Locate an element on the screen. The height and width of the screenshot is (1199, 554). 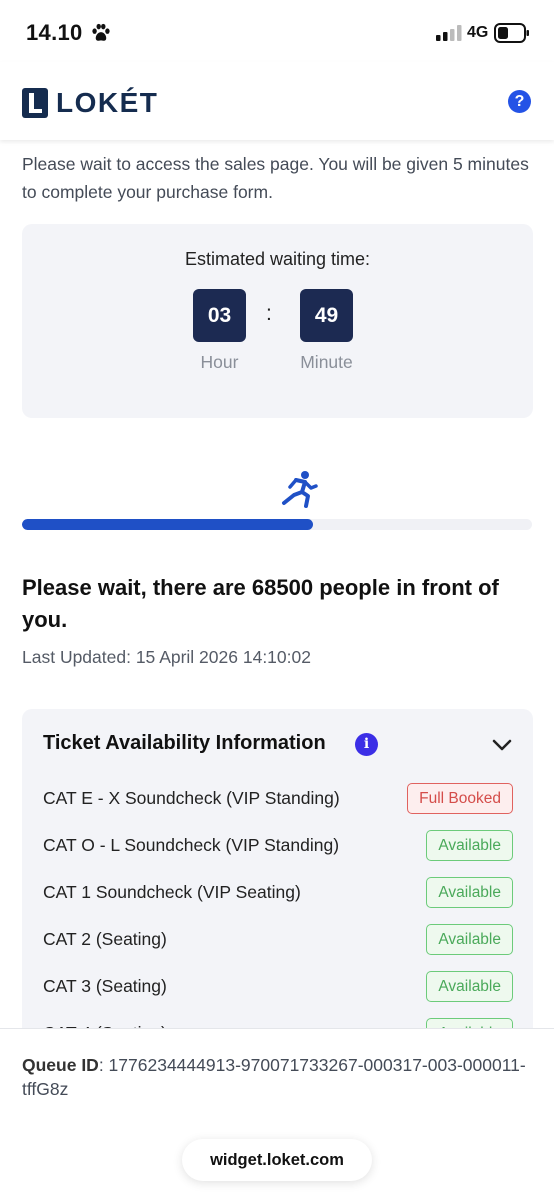
minutes-display: 49 is located at coordinates (326, 315).